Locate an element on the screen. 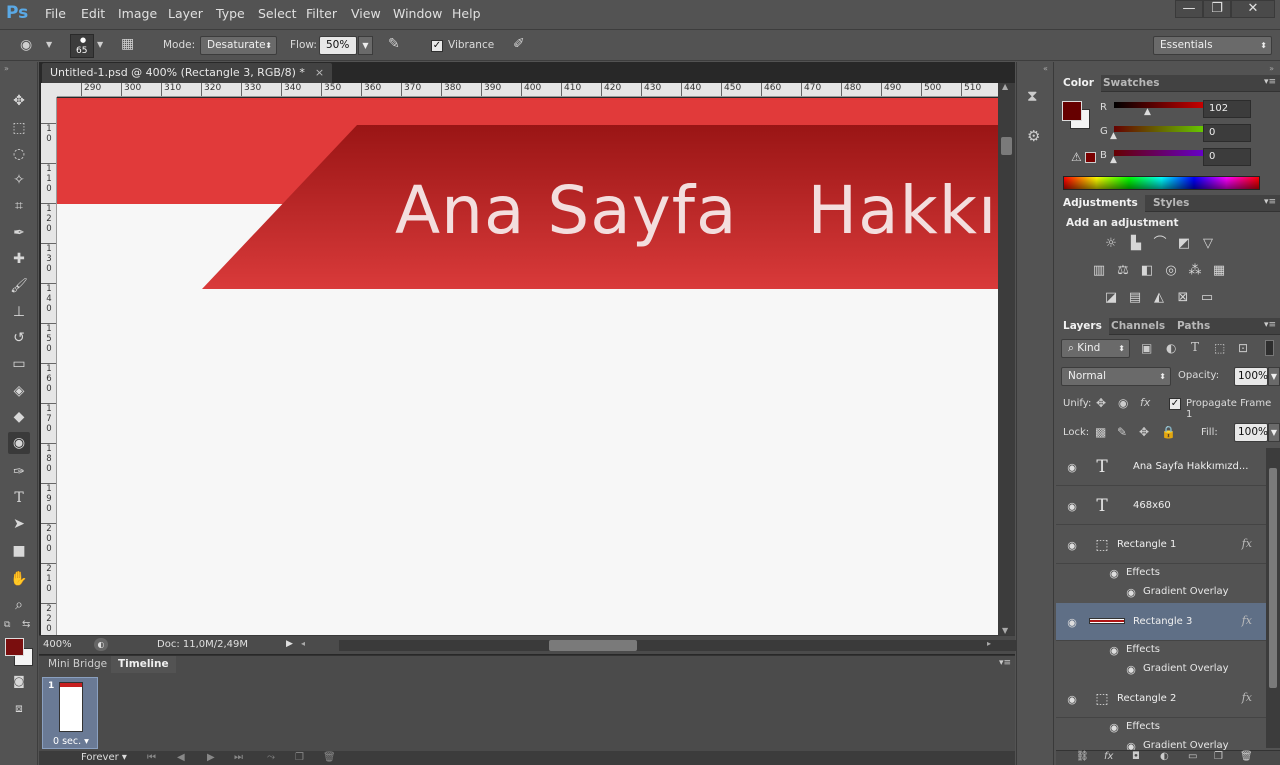 The image size is (1280, 765). previous-frame-icon: ◀ is located at coordinates (181, 757).